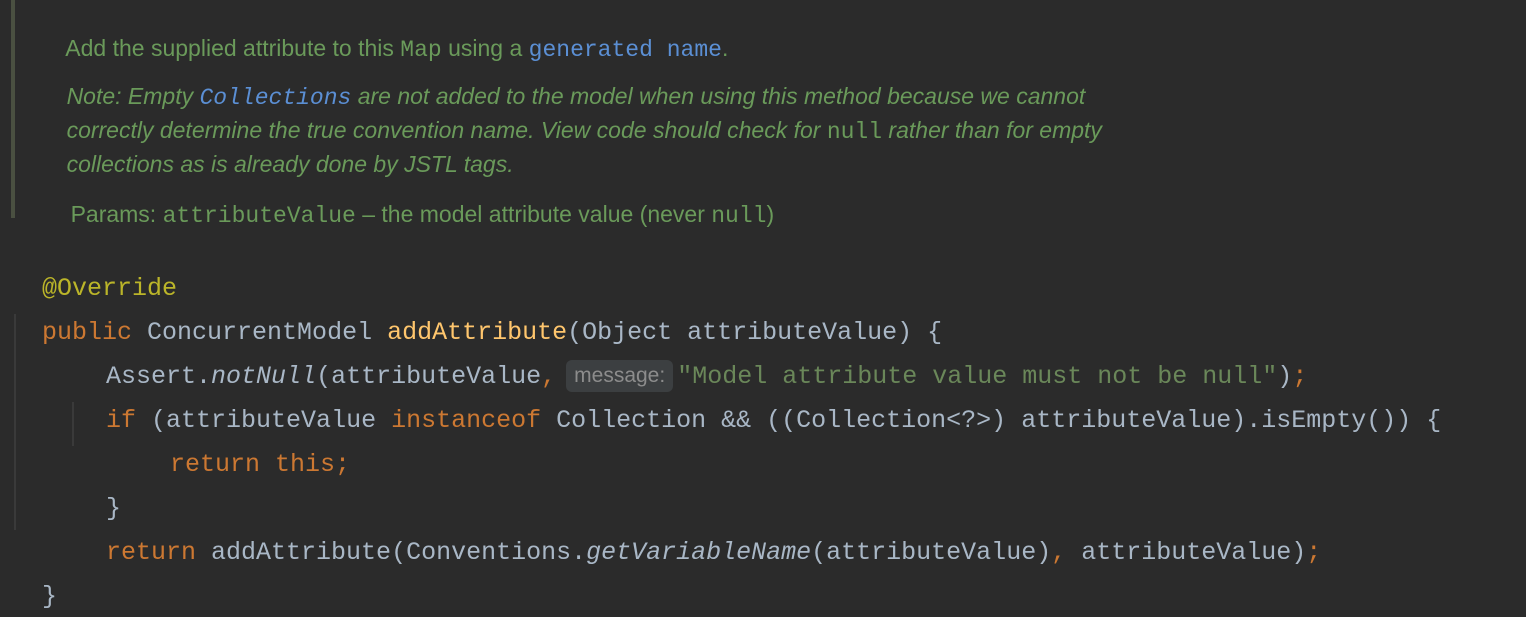 The width and height of the screenshot is (1526, 617). I want to click on indent-guide-if, so click(73, 424).